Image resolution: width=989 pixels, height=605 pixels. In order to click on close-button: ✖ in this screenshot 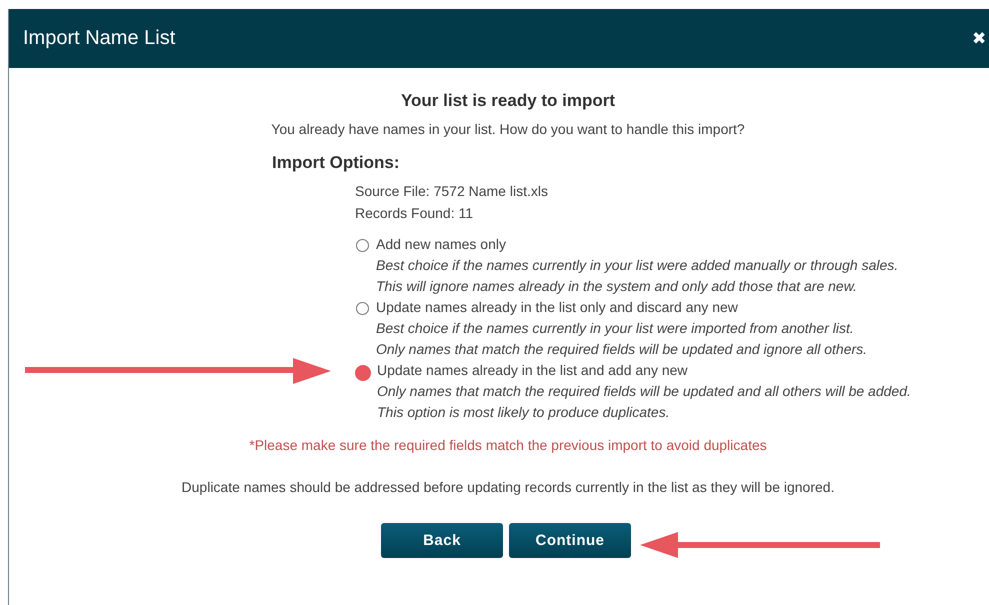, I will do `click(979, 38)`.